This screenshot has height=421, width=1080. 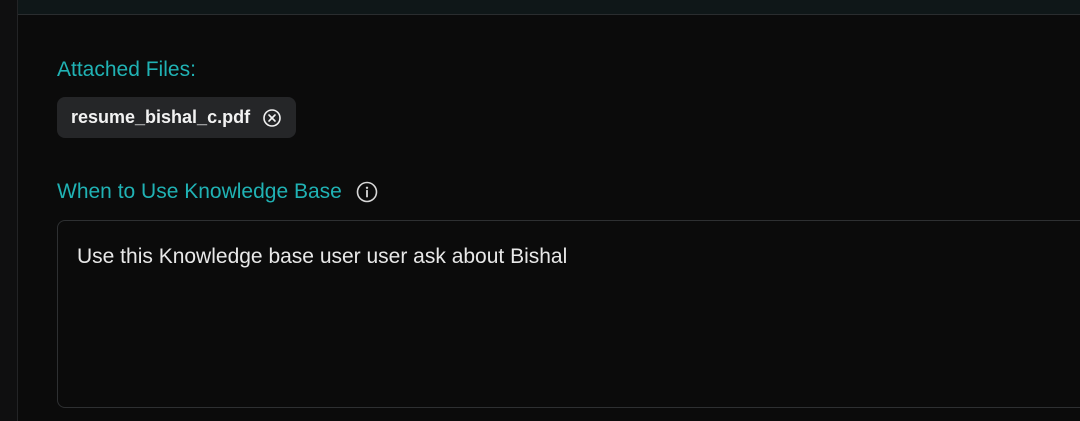 What do you see at coordinates (199, 191) in the screenshot?
I see `knowledge-base-usage-label: When to Use Knowledge Base` at bounding box center [199, 191].